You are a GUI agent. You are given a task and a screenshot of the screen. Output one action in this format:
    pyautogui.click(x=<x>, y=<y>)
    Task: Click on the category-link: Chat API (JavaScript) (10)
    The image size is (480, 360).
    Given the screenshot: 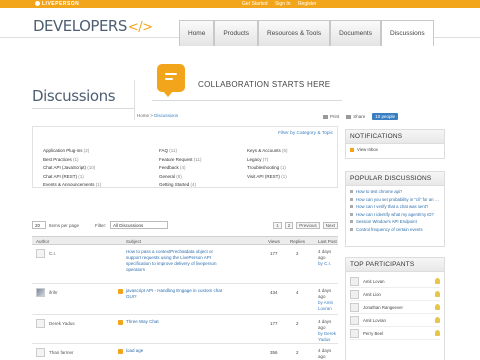 What is the action you would take?
    pyautogui.click(x=101, y=167)
    